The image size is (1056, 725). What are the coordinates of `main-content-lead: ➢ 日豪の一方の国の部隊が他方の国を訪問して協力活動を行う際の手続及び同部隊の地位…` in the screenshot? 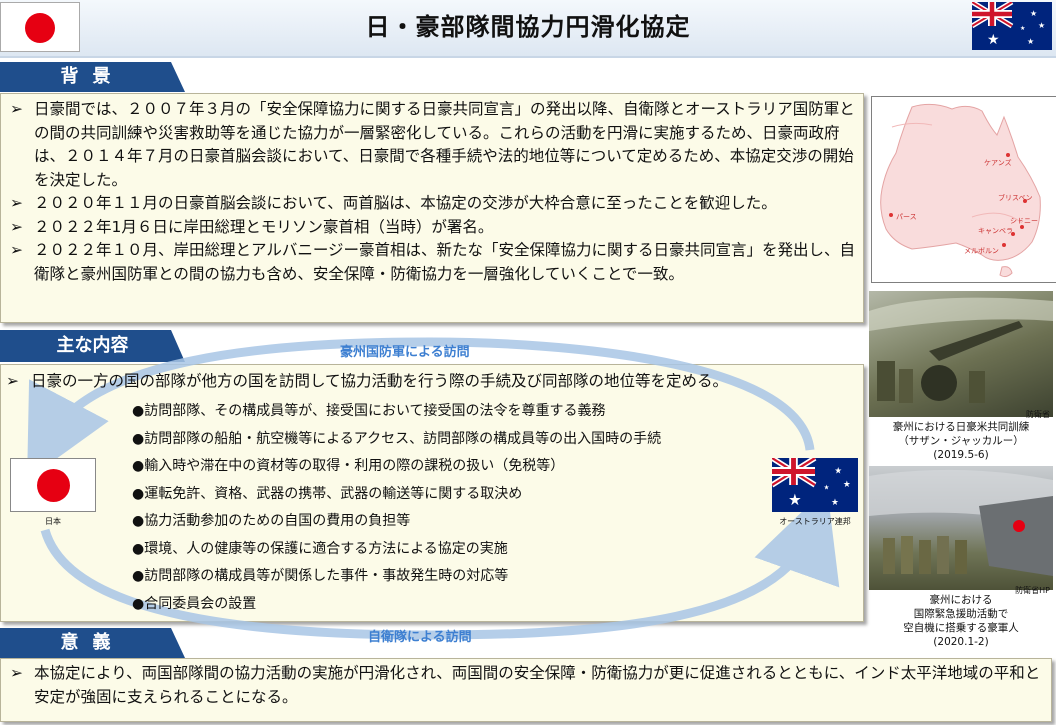 It's located at (367, 381).